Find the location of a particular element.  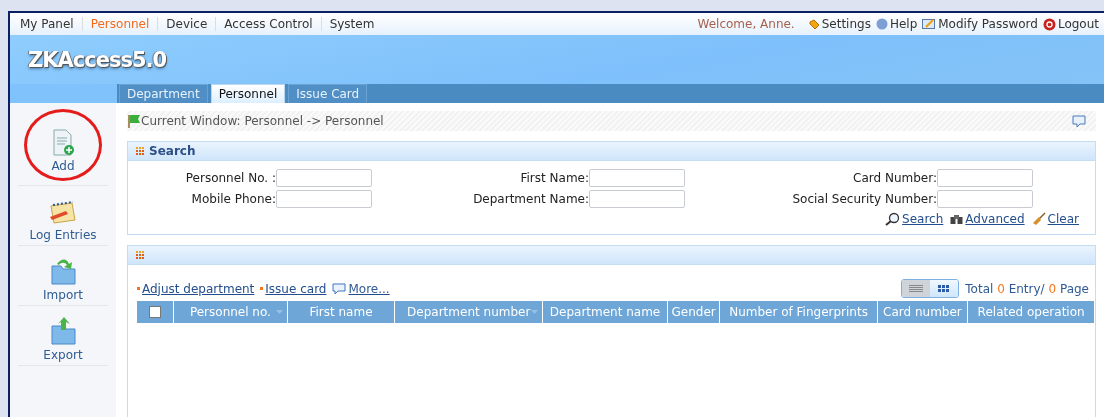

link-label: Help is located at coordinates (903, 24).